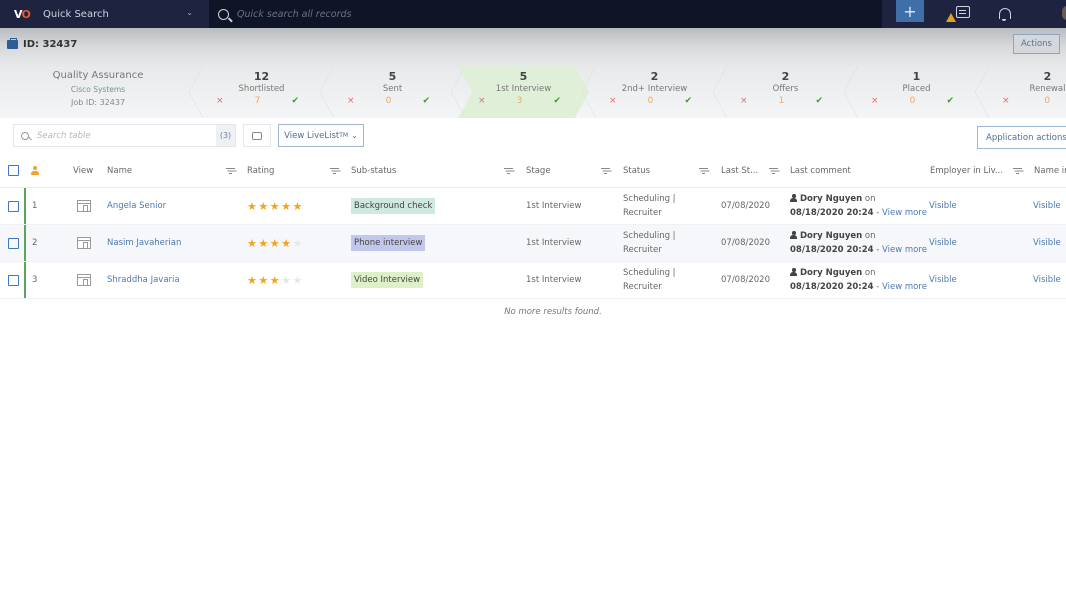  What do you see at coordinates (538, 171) in the screenshot?
I see `column-stage: Stage` at bounding box center [538, 171].